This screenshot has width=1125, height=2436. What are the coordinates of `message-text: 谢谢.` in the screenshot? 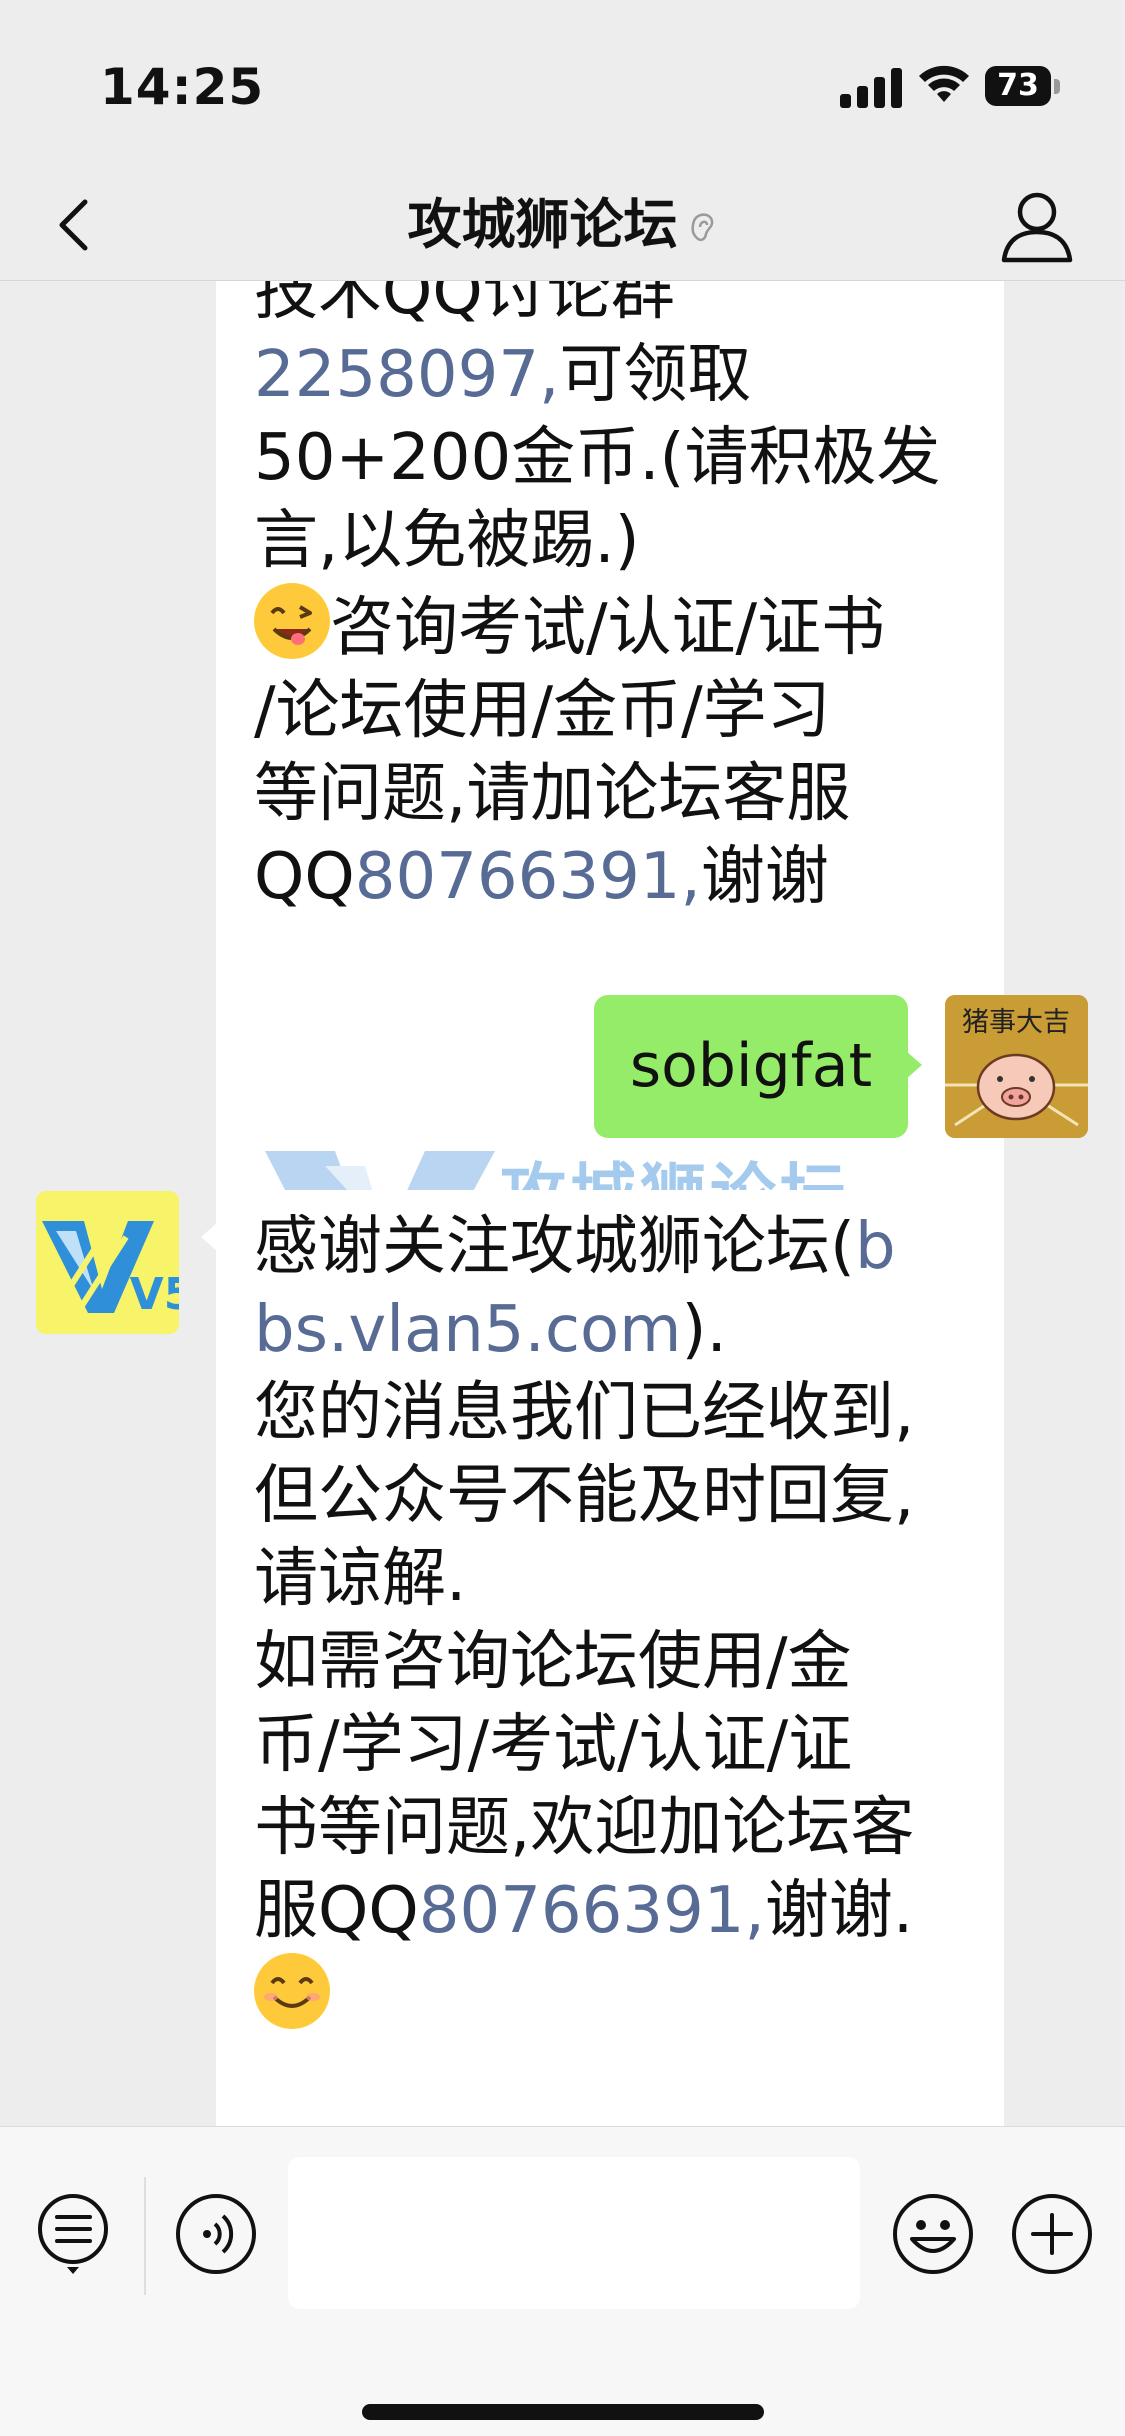 It's located at (839, 1911).